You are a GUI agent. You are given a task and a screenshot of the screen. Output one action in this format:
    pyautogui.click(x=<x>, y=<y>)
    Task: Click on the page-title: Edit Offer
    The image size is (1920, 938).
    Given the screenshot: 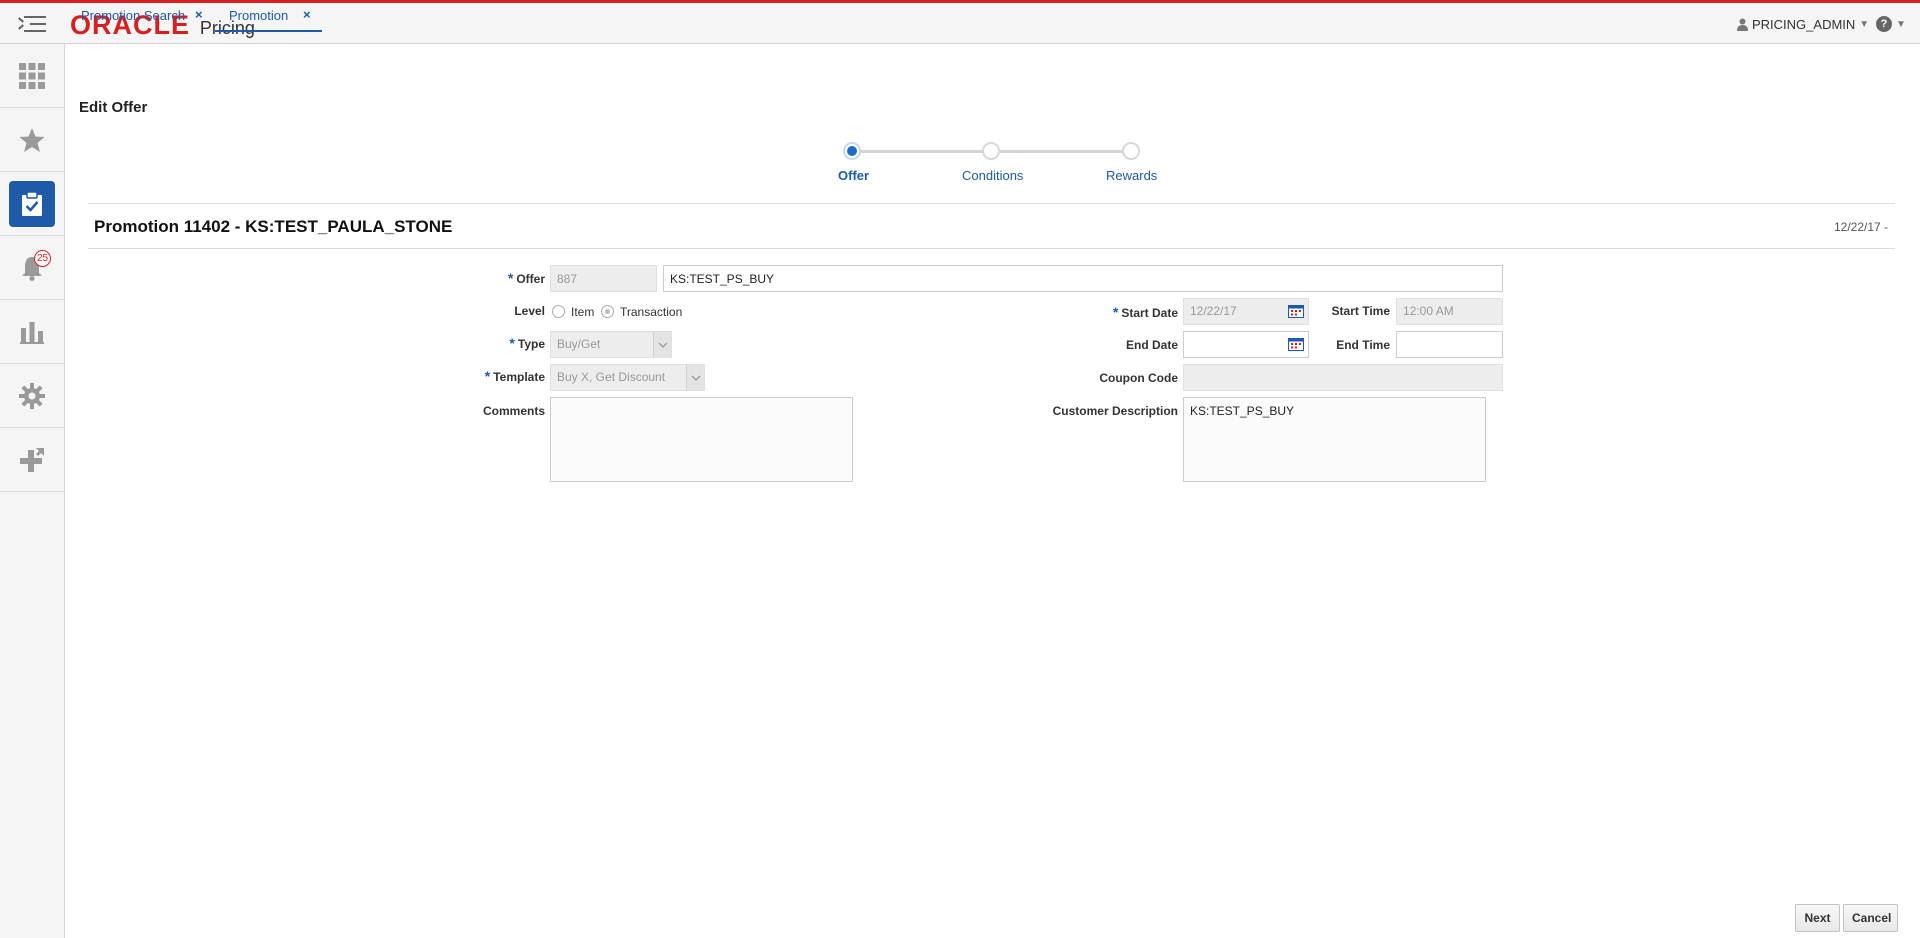 What is the action you would take?
    pyautogui.click(x=113, y=107)
    